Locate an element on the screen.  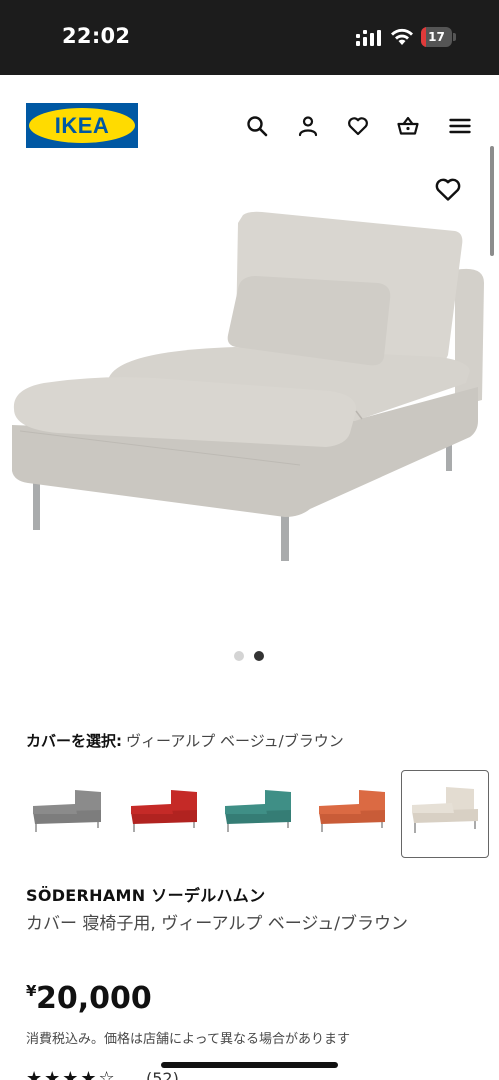
heart-icon is located at coordinates (358, 126).